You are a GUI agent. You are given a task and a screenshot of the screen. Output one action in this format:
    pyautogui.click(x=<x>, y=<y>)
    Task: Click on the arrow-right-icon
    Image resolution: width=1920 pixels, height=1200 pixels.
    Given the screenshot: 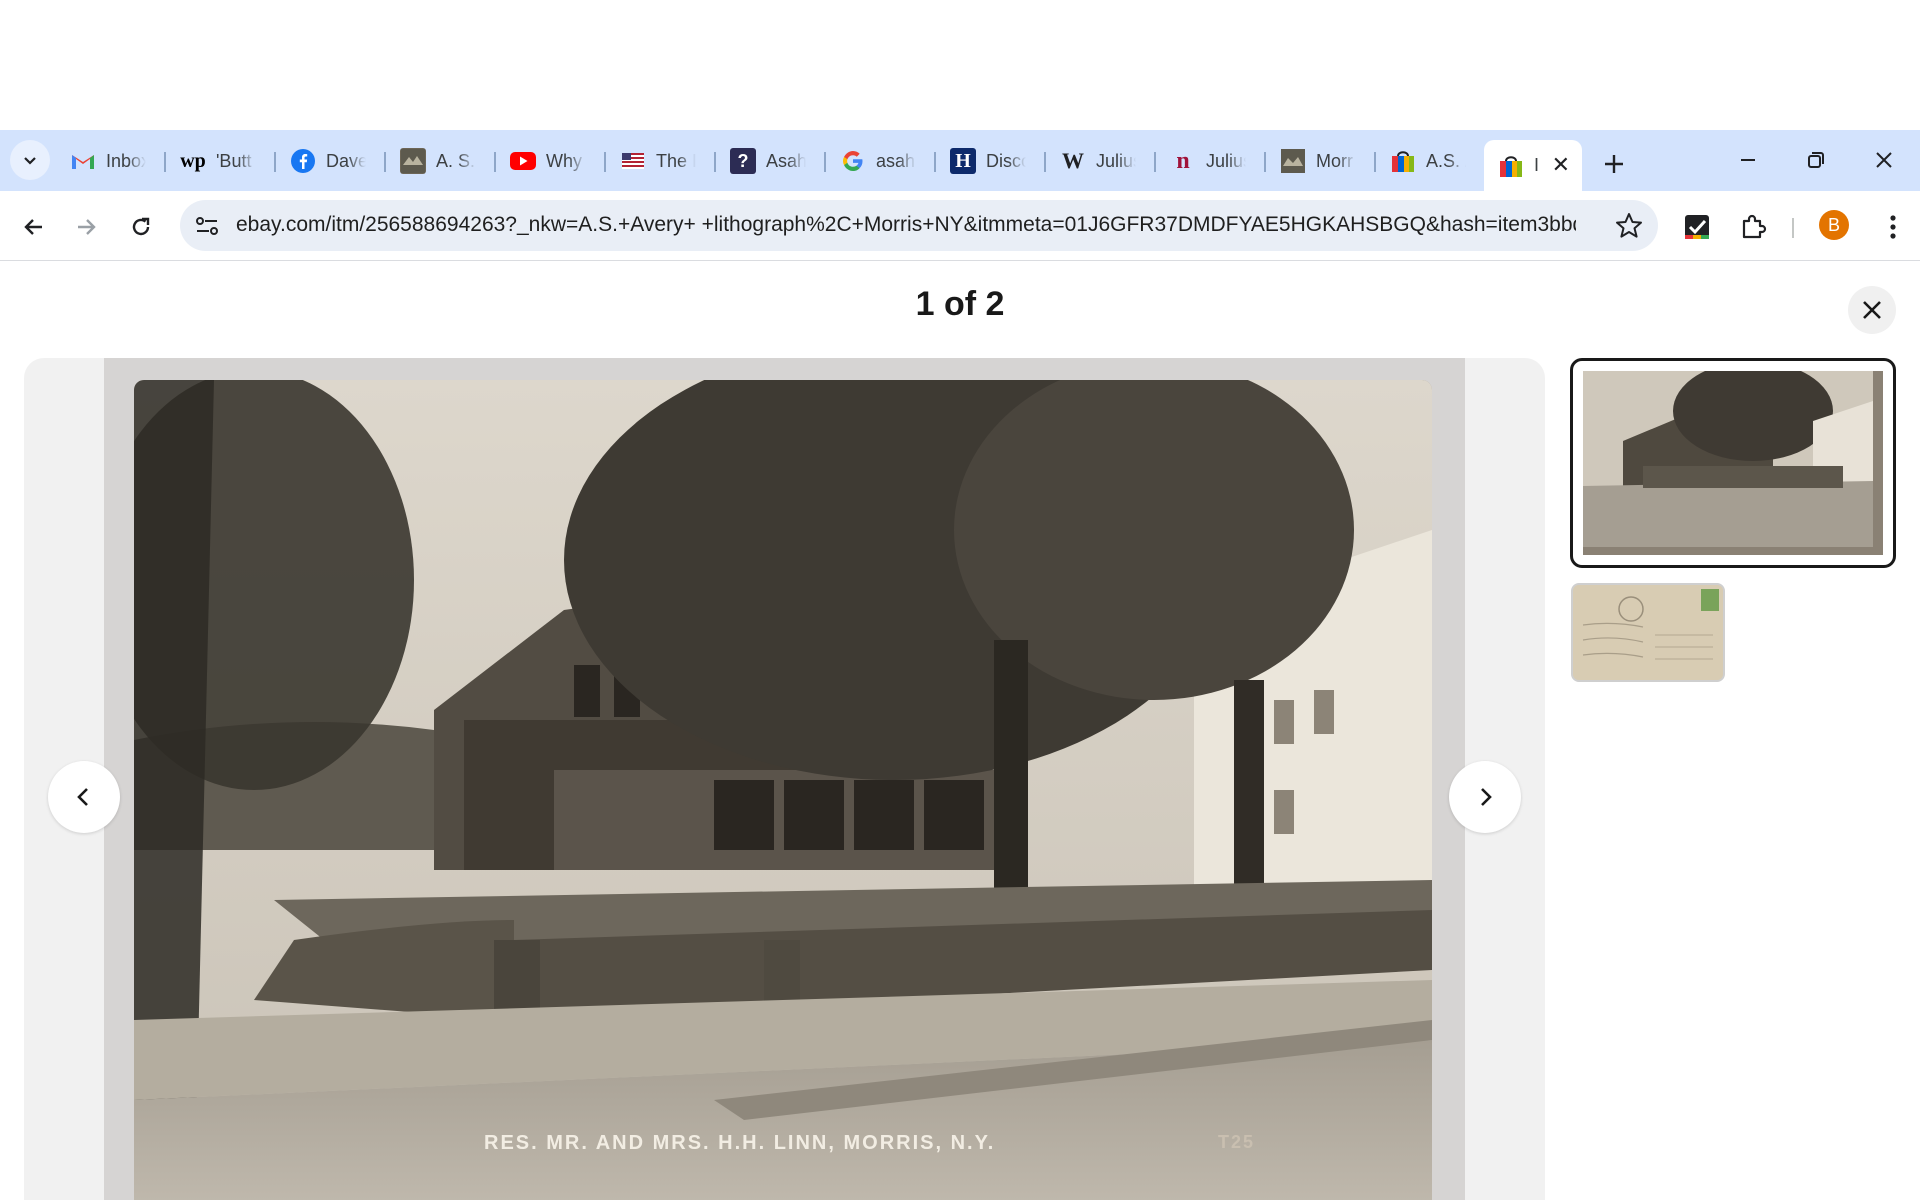 What is the action you would take?
    pyautogui.click(x=87, y=227)
    